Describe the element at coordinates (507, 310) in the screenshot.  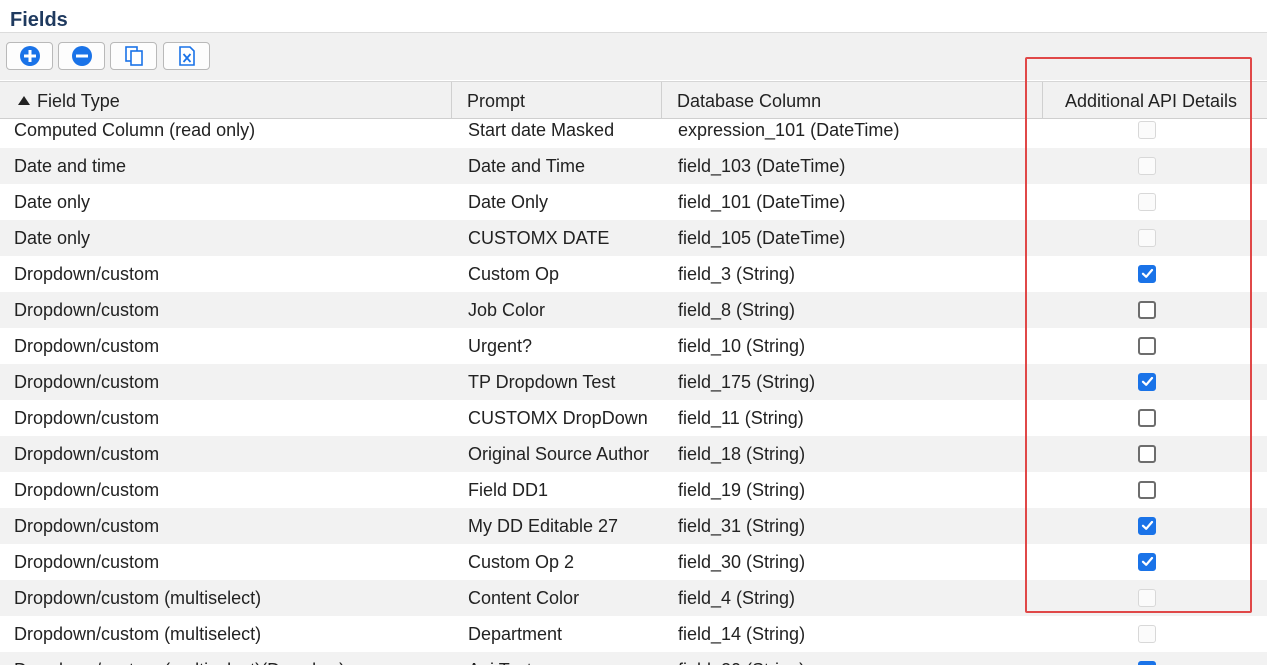
I see `prompt-cell: Job Color` at that location.